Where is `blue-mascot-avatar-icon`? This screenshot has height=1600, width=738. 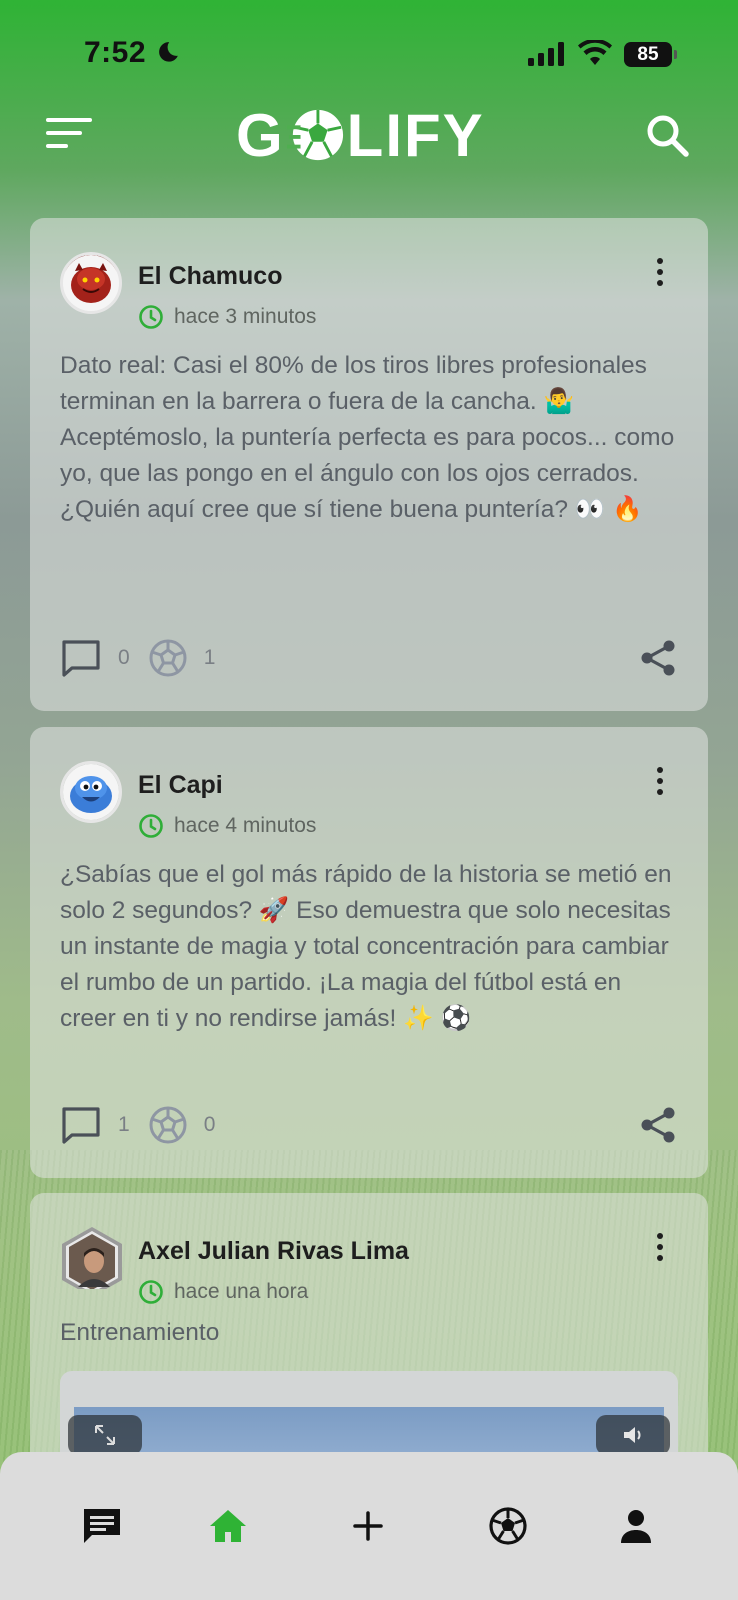
blue-mascot-avatar-icon is located at coordinates (91, 792).